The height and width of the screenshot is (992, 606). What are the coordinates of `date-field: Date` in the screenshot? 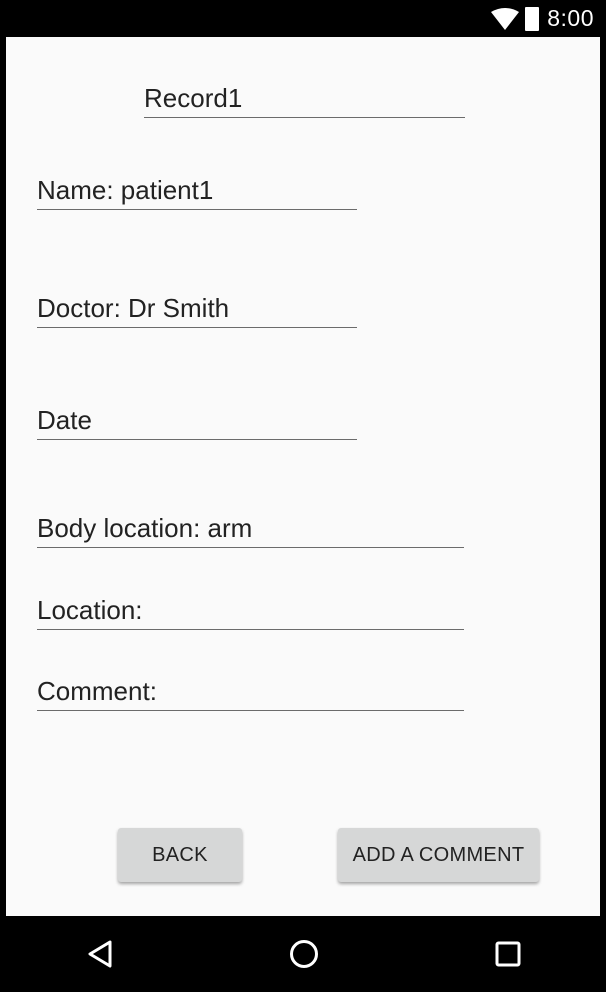 It's located at (197, 421).